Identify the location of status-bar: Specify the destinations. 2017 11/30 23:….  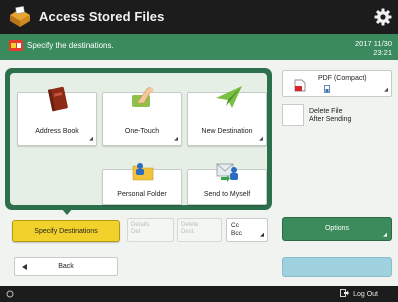
(199, 47).